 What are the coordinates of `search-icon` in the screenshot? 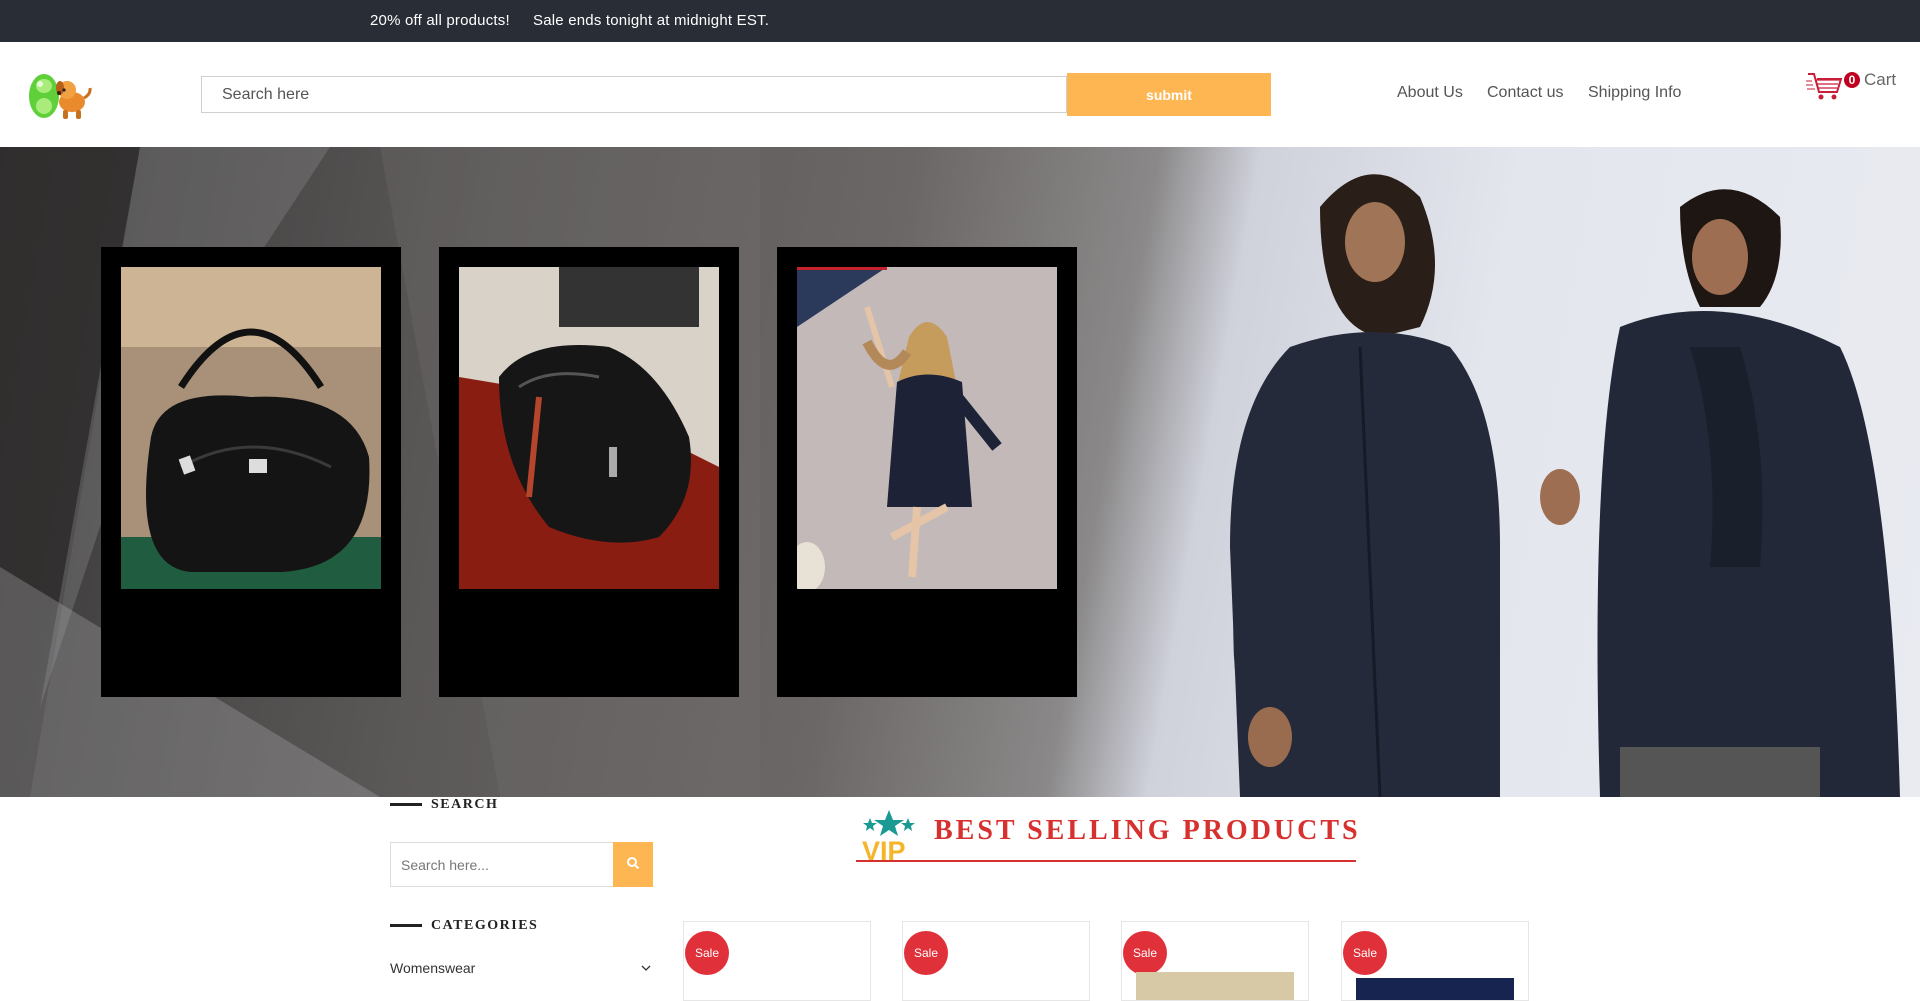 It's located at (633, 863).